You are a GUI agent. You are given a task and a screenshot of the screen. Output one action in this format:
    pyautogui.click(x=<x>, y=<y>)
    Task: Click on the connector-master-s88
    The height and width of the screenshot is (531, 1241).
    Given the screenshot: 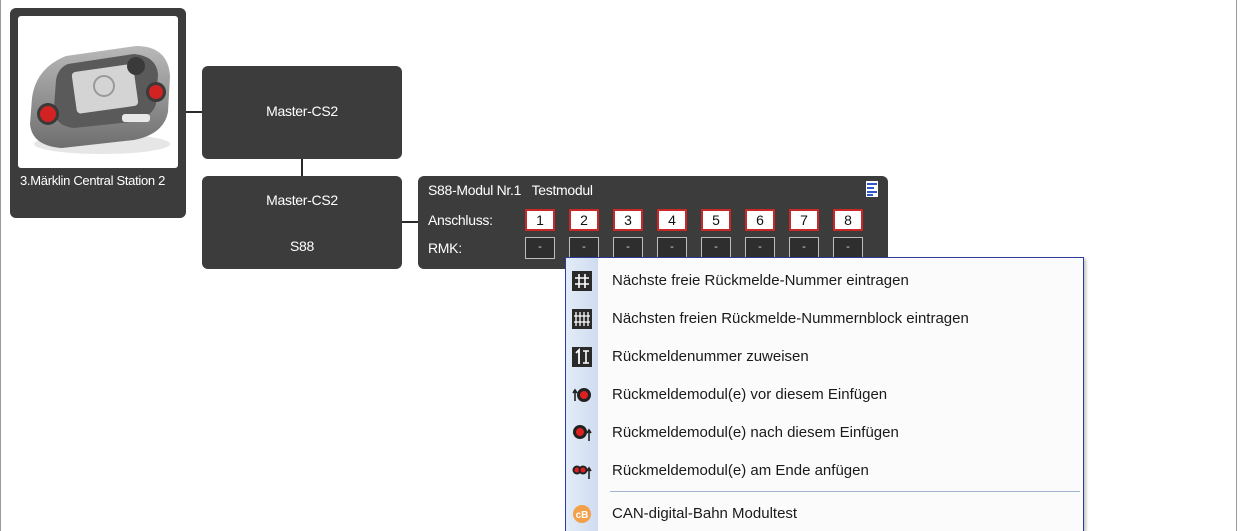 What is the action you would take?
    pyautogui.click(x=410, y=222)
    